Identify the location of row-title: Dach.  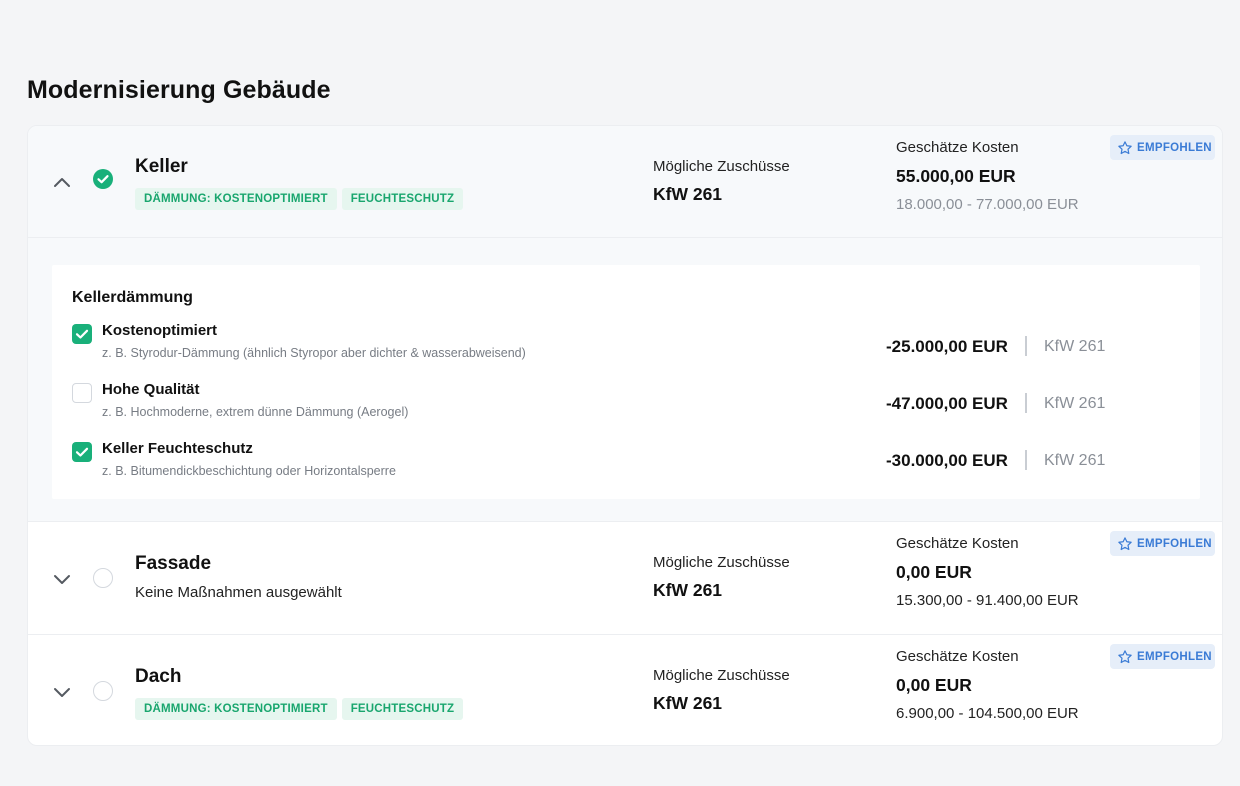
(158, 676).